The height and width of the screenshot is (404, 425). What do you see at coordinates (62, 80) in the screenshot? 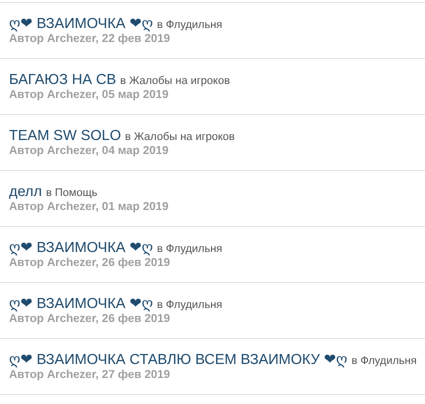
I see `topic-link: БАГАЮЗ НА СВ` at bounding box center [62, 80].